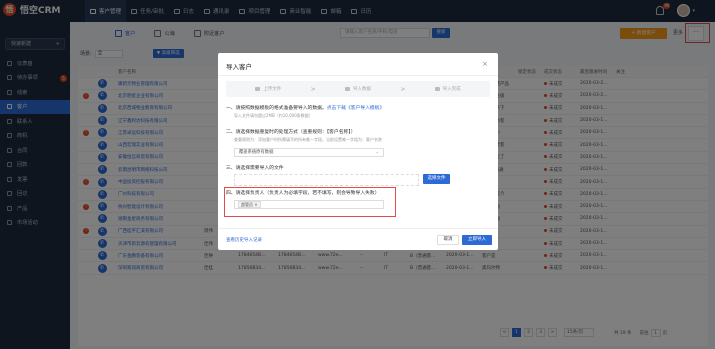 This screenshot has width=715, height=349. I want to click on section-1-title: 一、请按照数据模板的格式准备要导入的数据。点击下载《客户导入模板》, so click(305, 107).